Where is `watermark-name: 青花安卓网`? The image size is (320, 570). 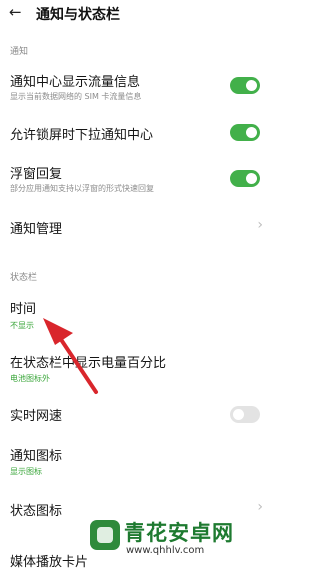 watermark-name: 青花安卓网 is located at coordinates (179, 533).